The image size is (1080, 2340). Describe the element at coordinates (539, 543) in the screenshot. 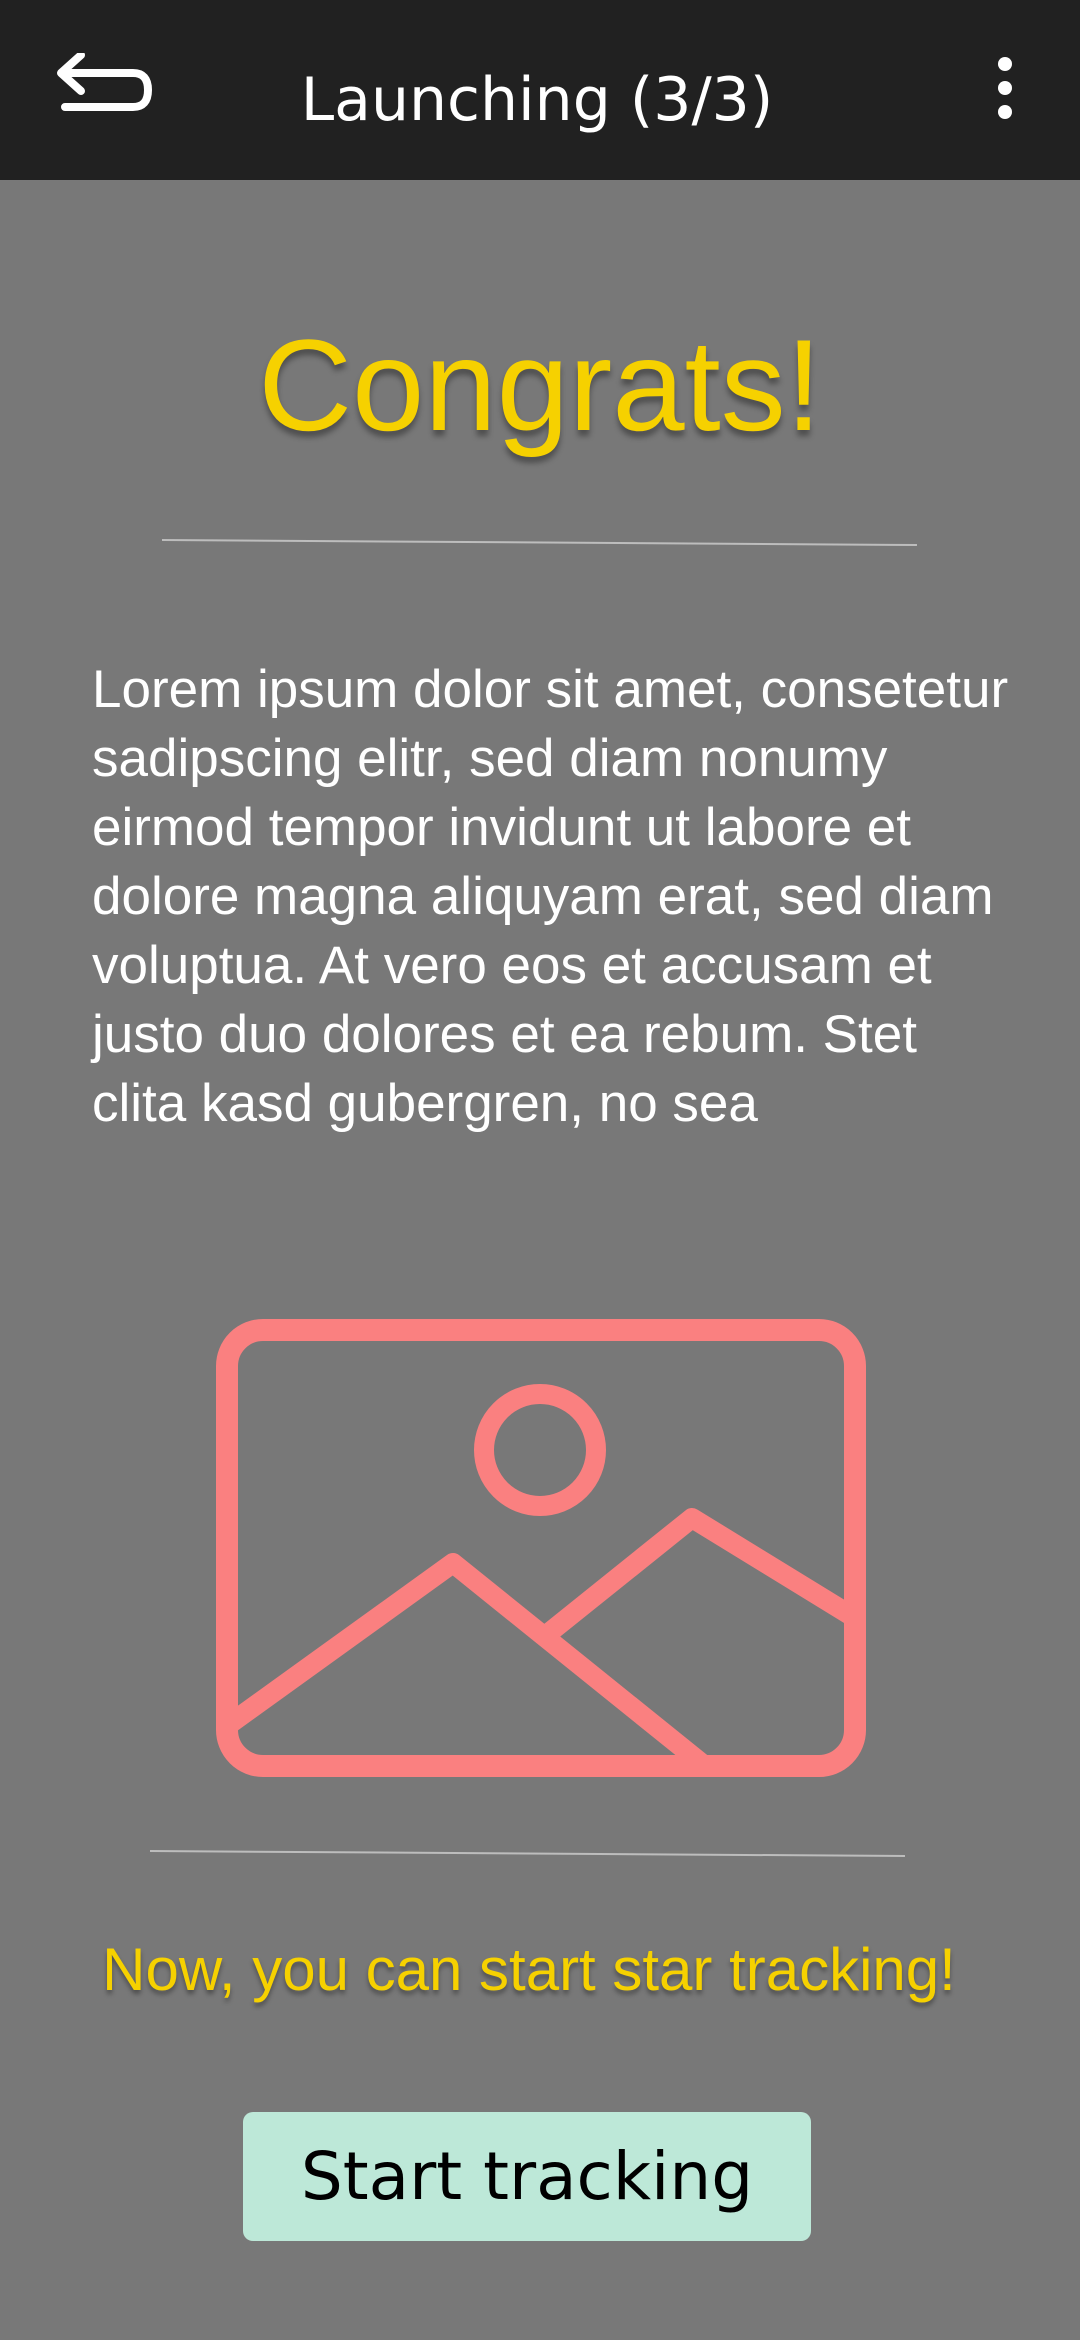

I see `top-divider` at that location.